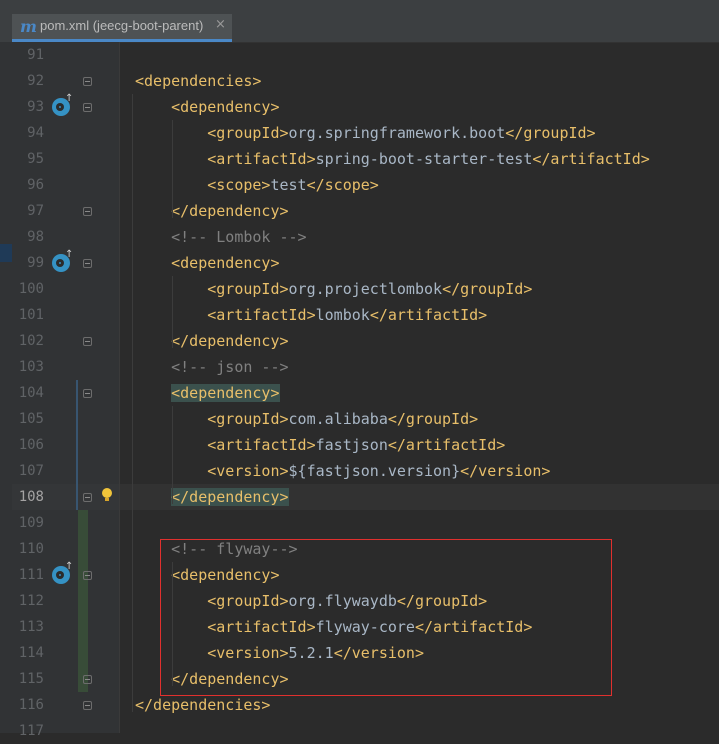  I want to click on code-line: <groupId>com.alibaba</groupId>, so click(306, 419).